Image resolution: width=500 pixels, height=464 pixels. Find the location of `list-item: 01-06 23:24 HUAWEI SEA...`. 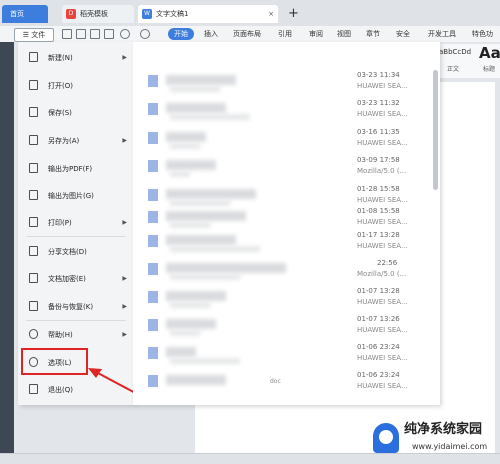

list-item: 01-06 23:24 HUAWEI SEA... is located at coordinates (285, 354).